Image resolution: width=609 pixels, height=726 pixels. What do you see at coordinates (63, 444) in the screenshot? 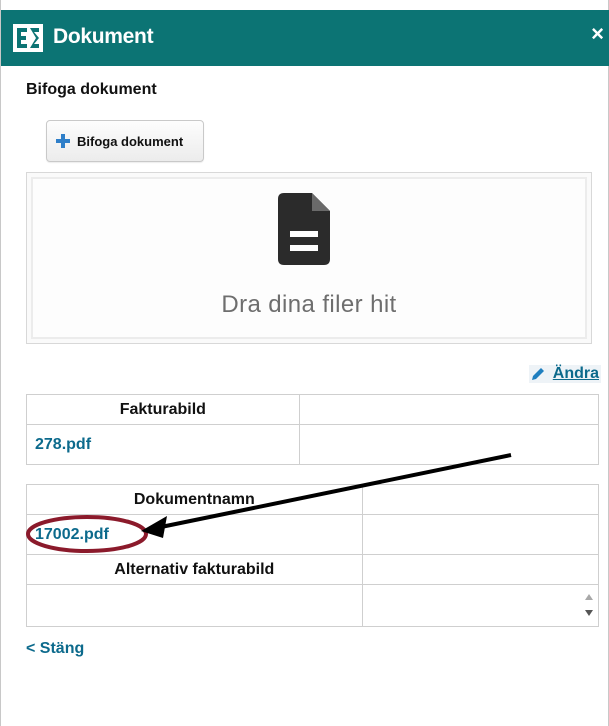
I see `invoice-file-link: 278.pdf` at bounding box center [63, 444].